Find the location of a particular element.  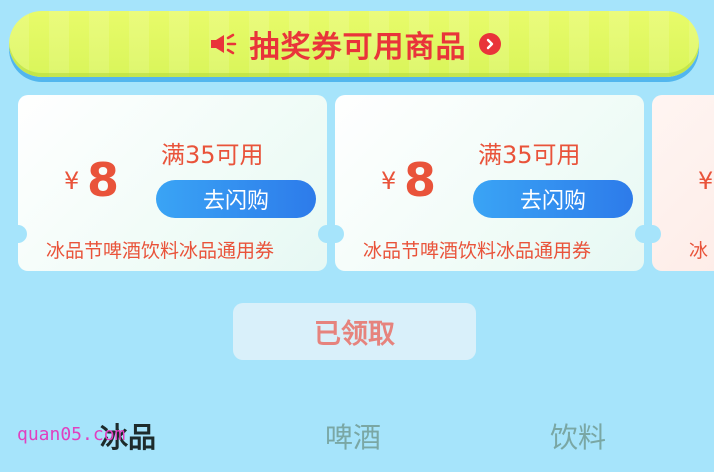

megaphone-icon is located at coordinates (223, 44).